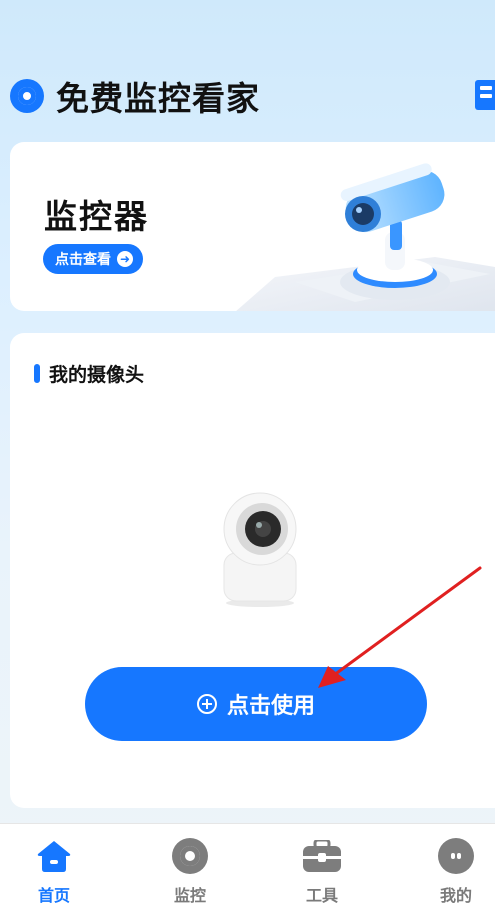  Describe the element at coordinates (190, 856) in the screenshot. I see `monitor-icon` at that location.